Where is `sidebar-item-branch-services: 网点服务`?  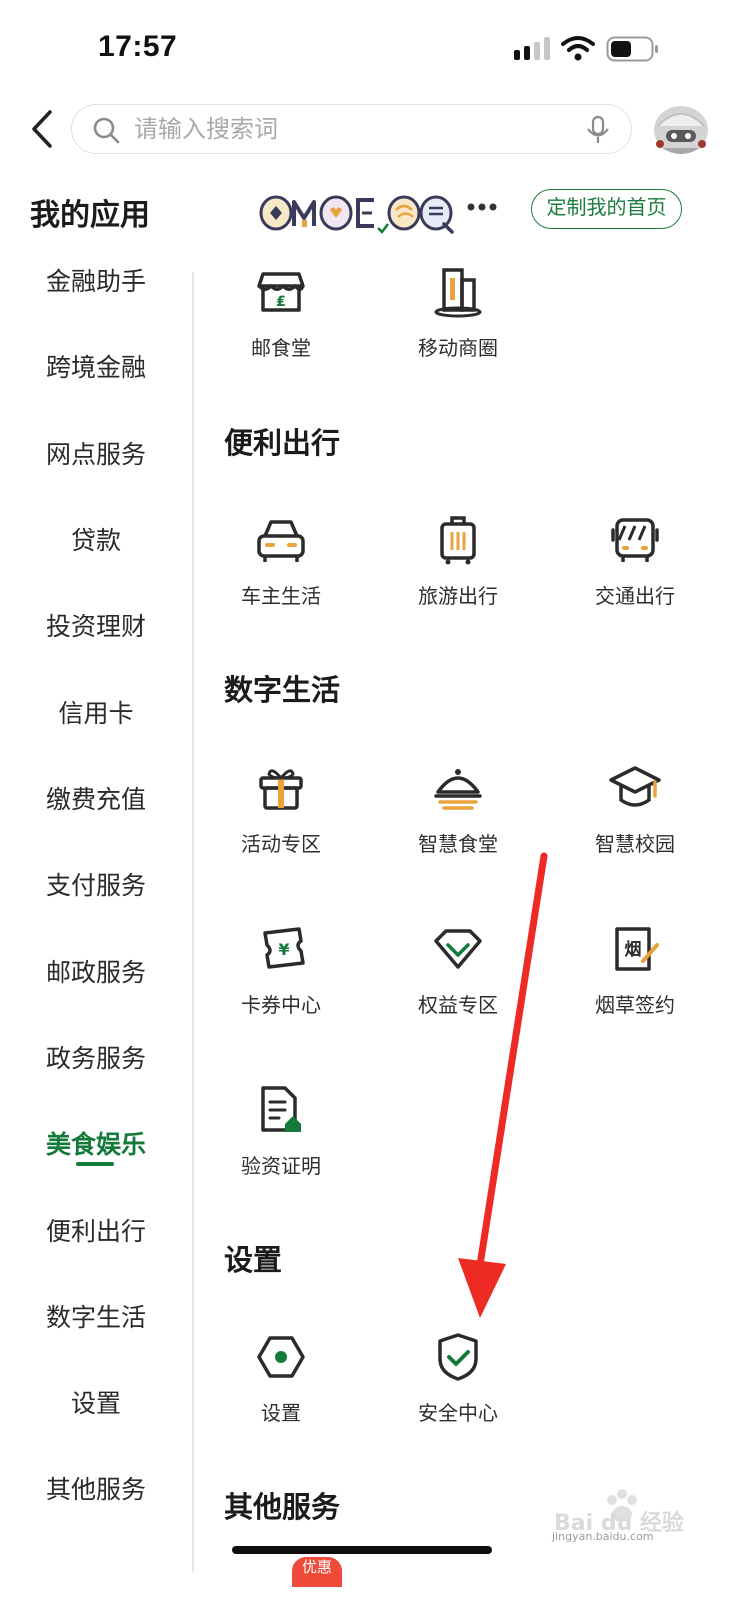
sidebar-item-branch-services: 网点服务 is located at coordinates (96, 453).